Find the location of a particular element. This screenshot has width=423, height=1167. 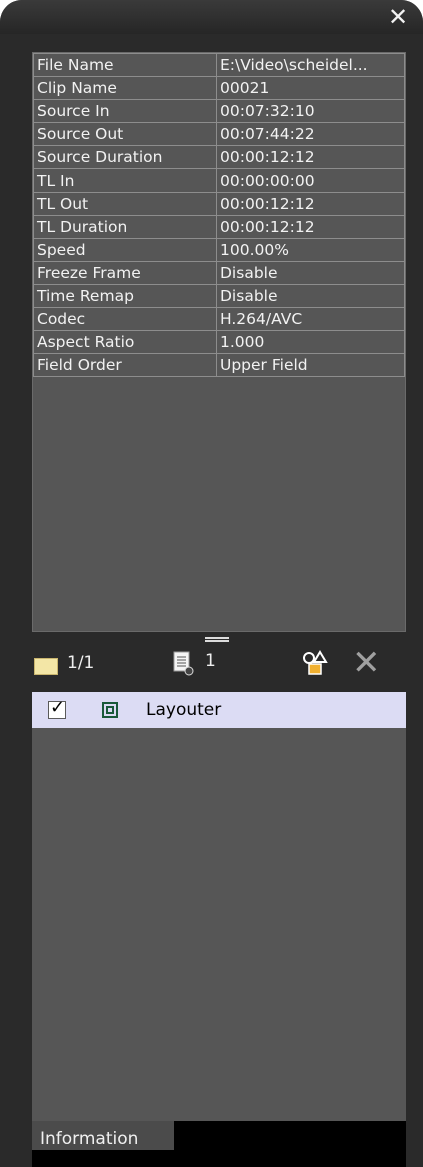

table-row: Source Duration 00:00:12:12 is located at coordinates (219, 157).